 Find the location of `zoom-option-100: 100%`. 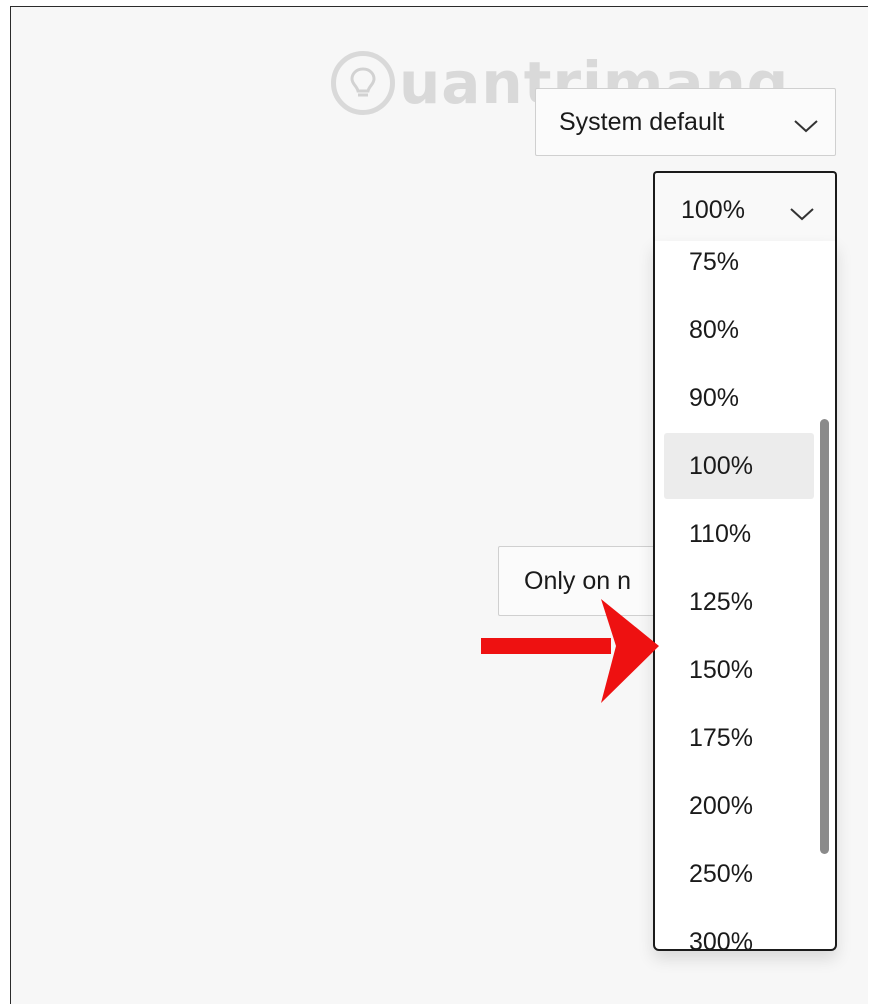

zoom-option-100: 100% is located at coordinates (739, 466).